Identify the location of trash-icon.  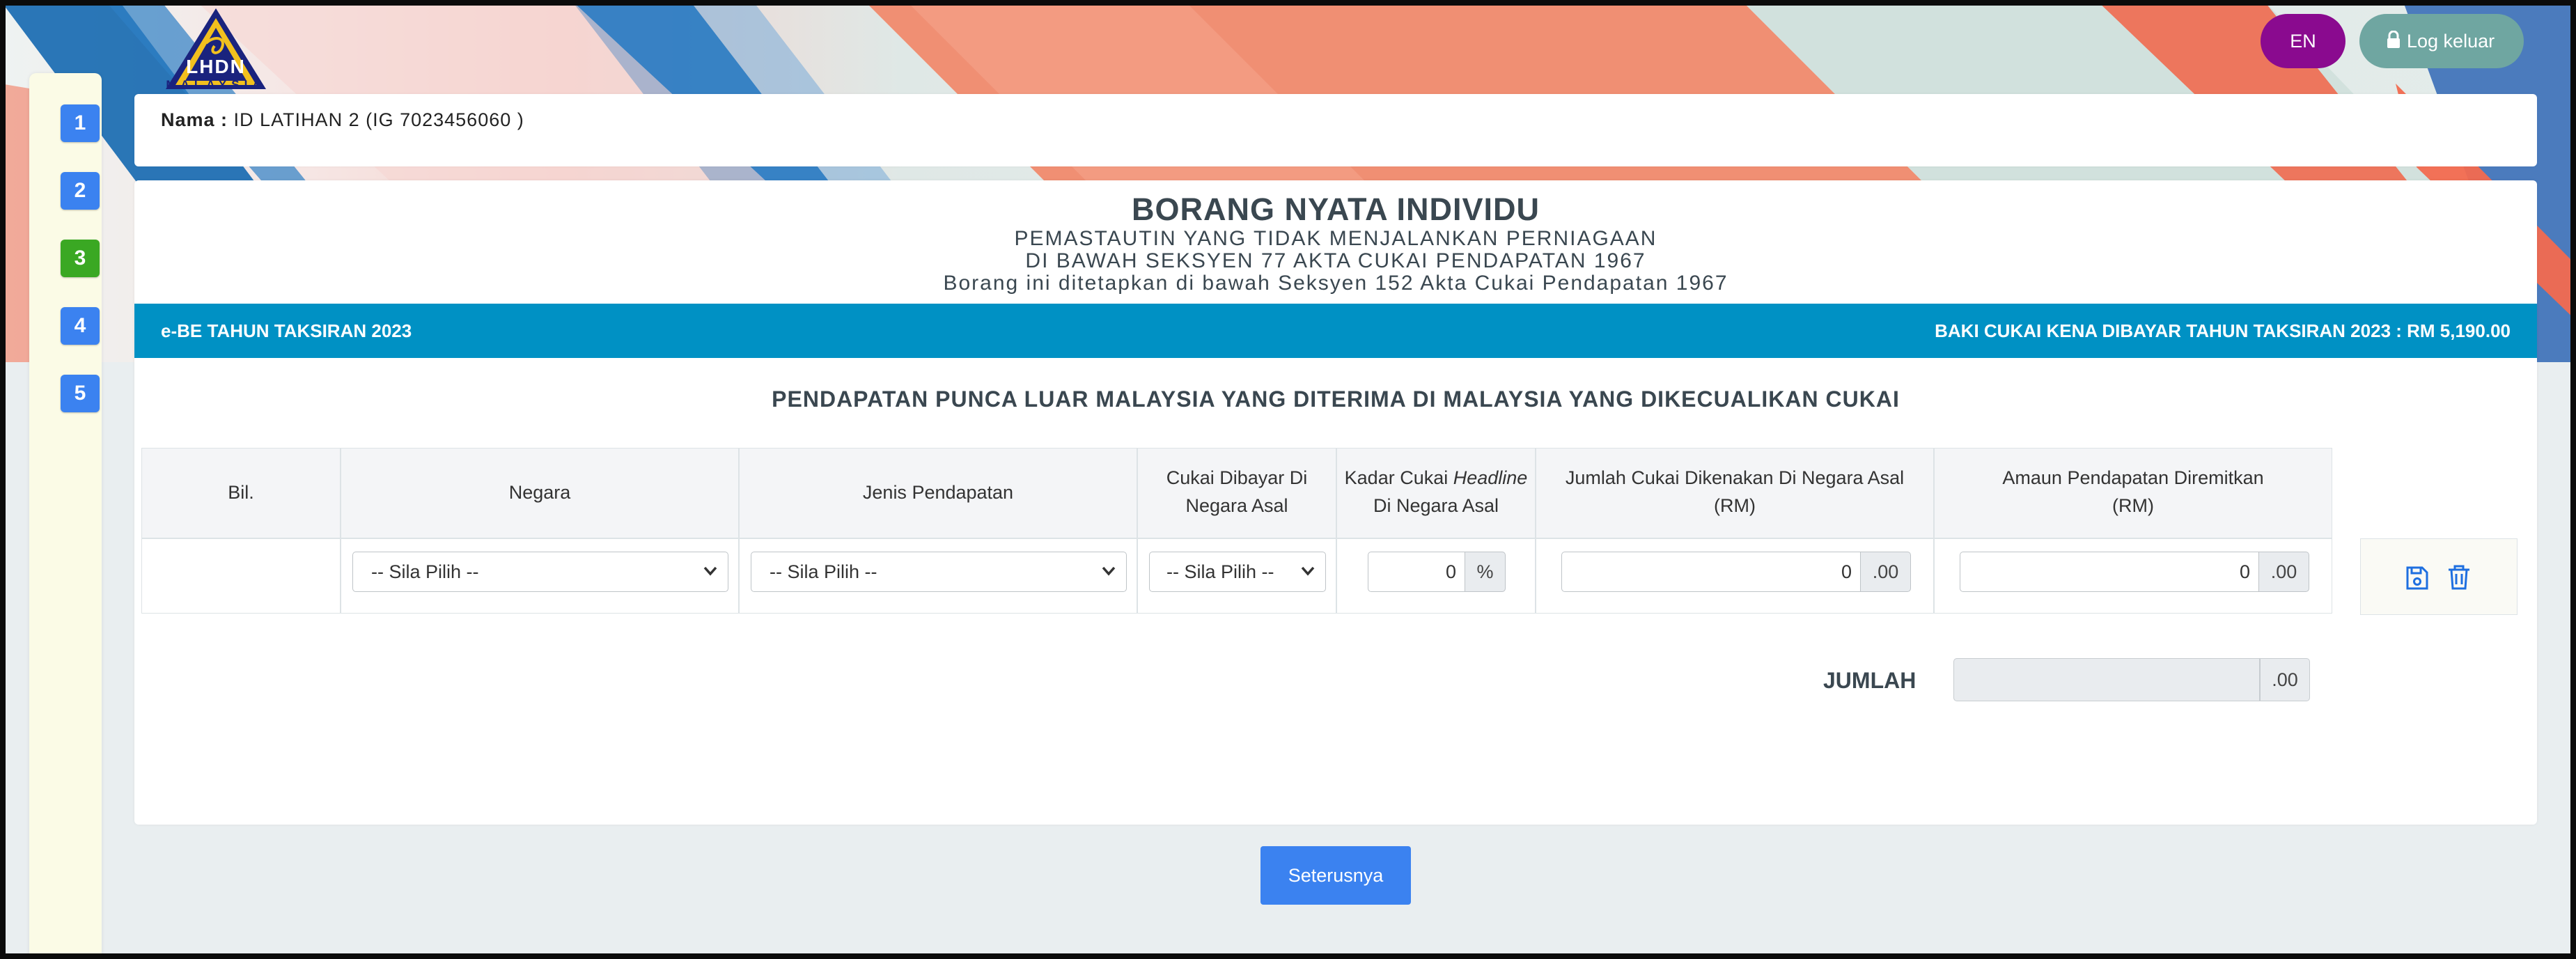
(2459, 579).